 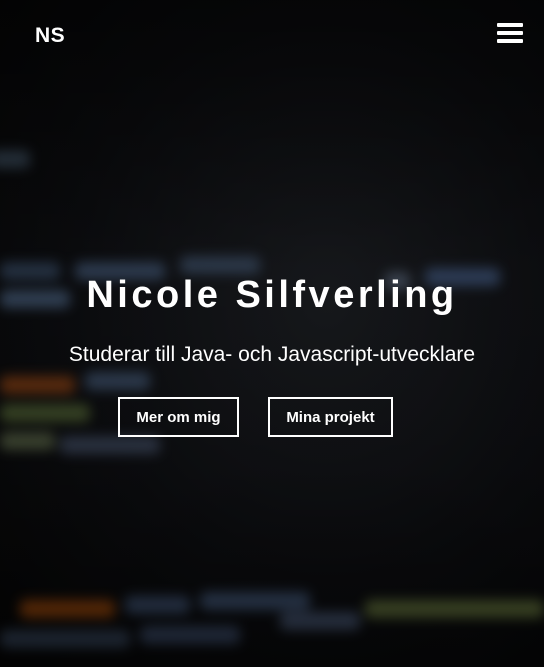 I want to click on hero-title: Nicole Silfverling, so click(x=272, y=295).